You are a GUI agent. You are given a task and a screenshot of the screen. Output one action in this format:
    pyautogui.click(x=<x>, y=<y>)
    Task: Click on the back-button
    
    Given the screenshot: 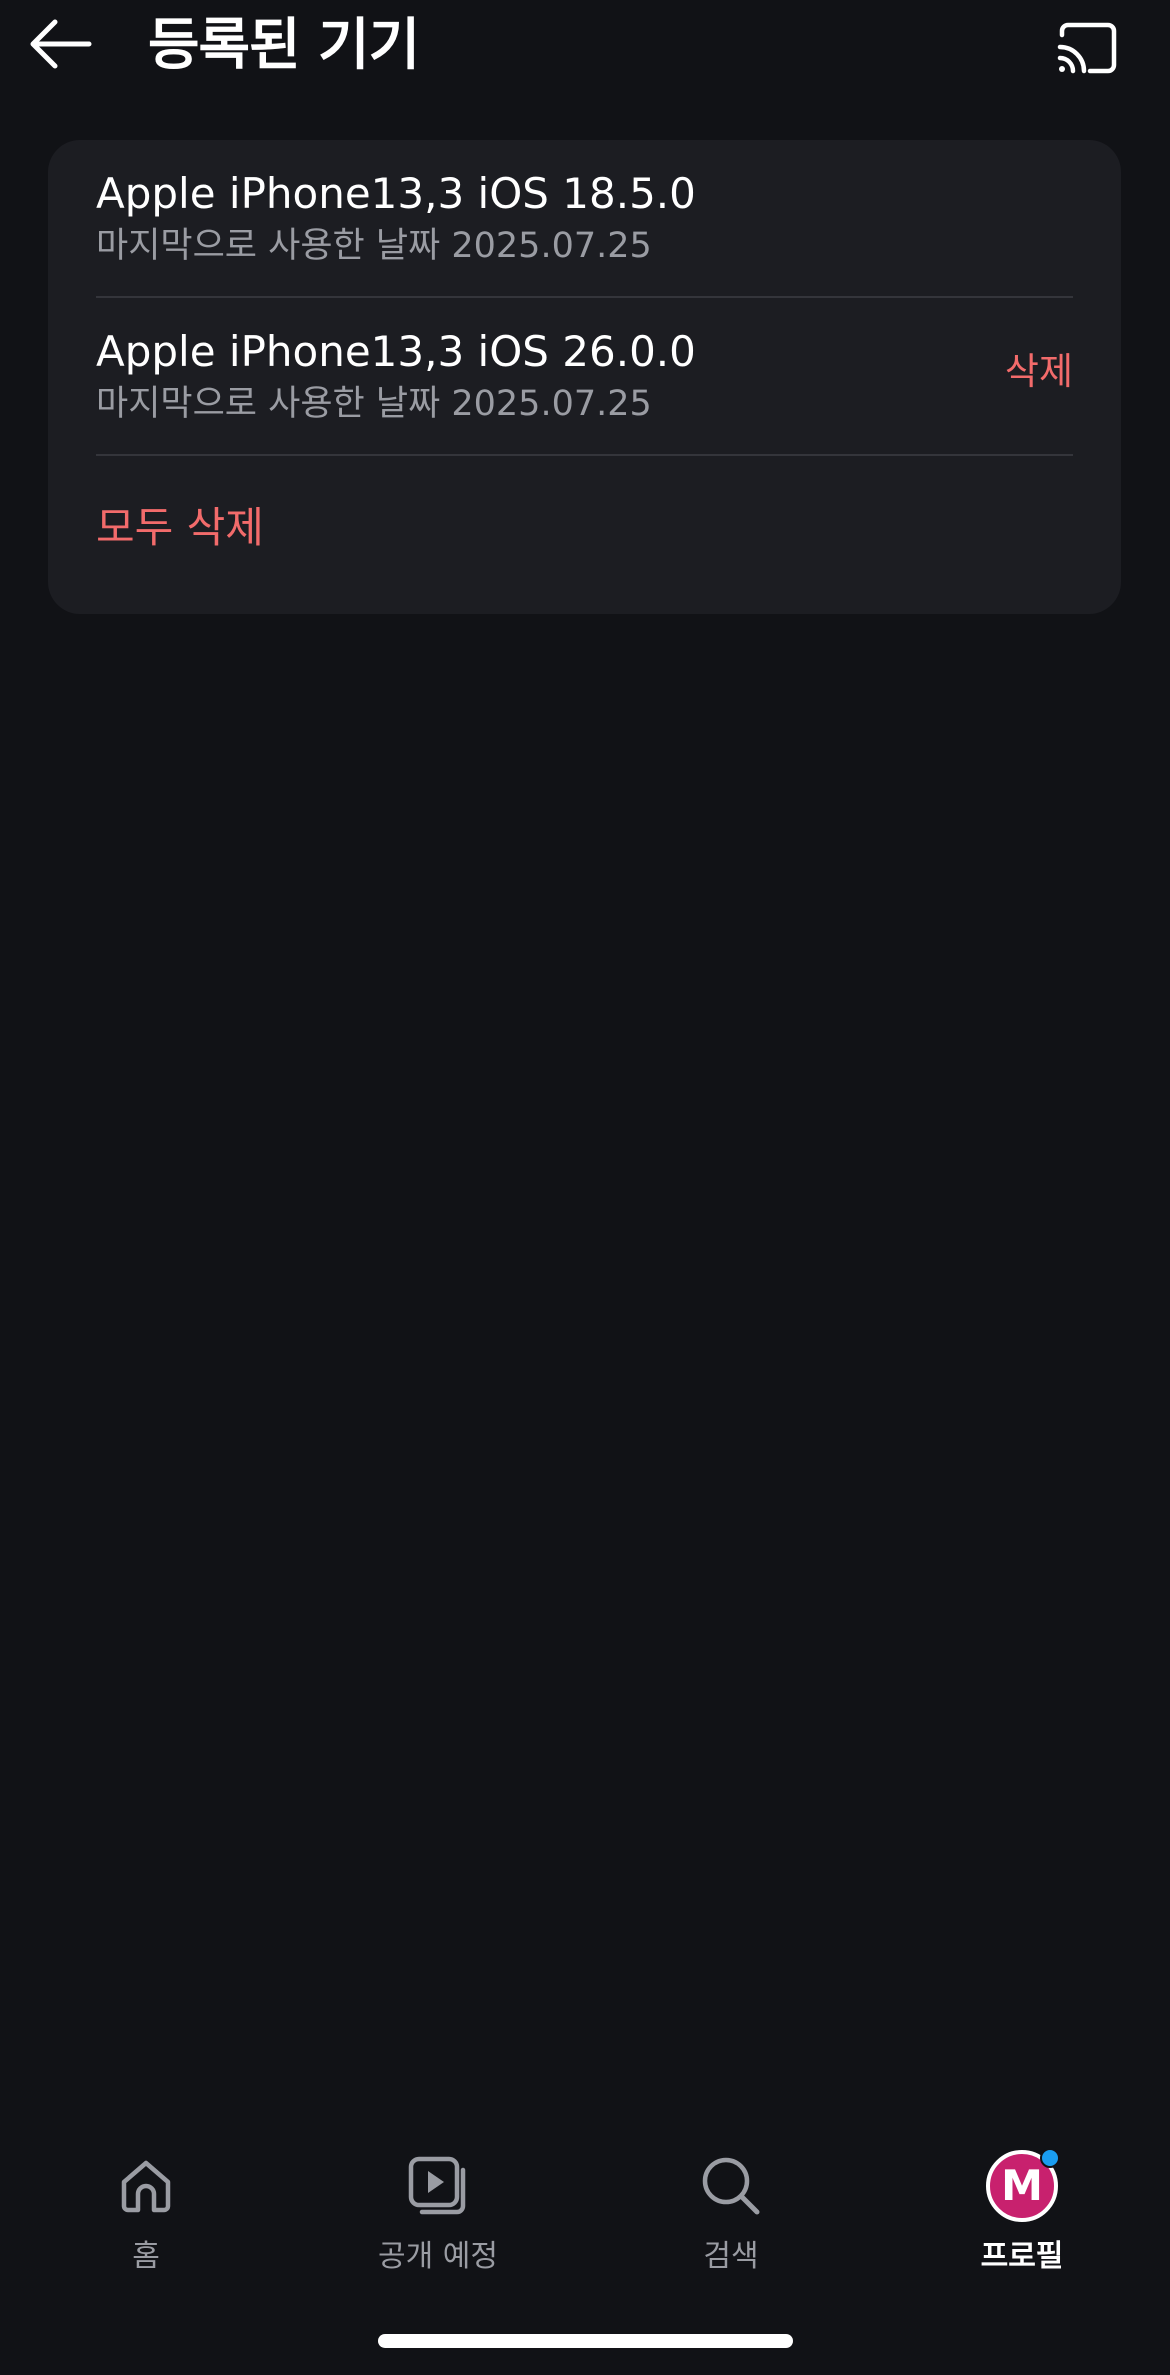 What is the action you would take?
    pyautogui.click(x=61, y=44)
    